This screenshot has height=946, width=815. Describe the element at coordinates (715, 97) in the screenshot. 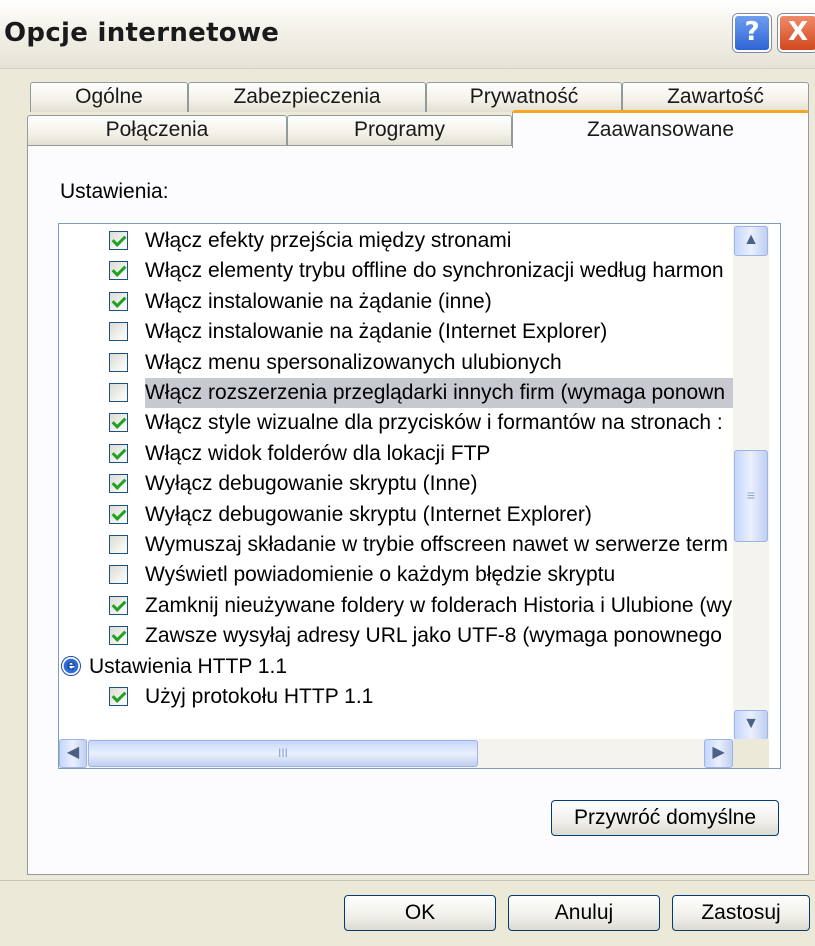

I see `tab-zawartosc: Zawartość` at that location.